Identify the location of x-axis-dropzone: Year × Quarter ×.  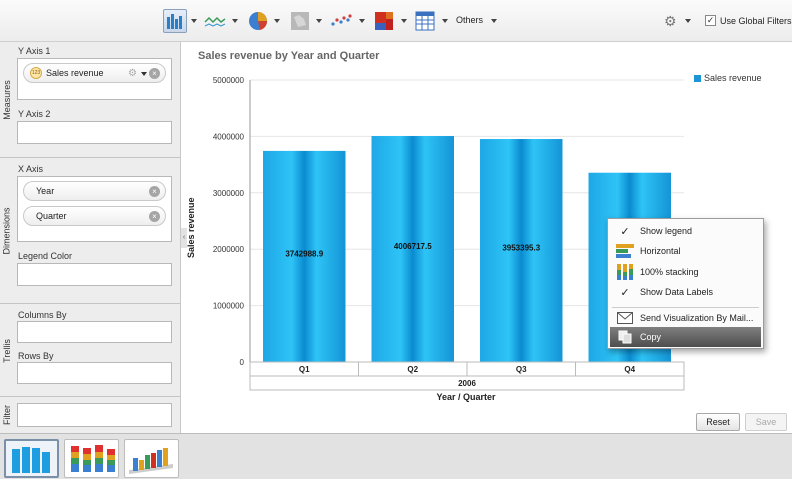
(94, 209).